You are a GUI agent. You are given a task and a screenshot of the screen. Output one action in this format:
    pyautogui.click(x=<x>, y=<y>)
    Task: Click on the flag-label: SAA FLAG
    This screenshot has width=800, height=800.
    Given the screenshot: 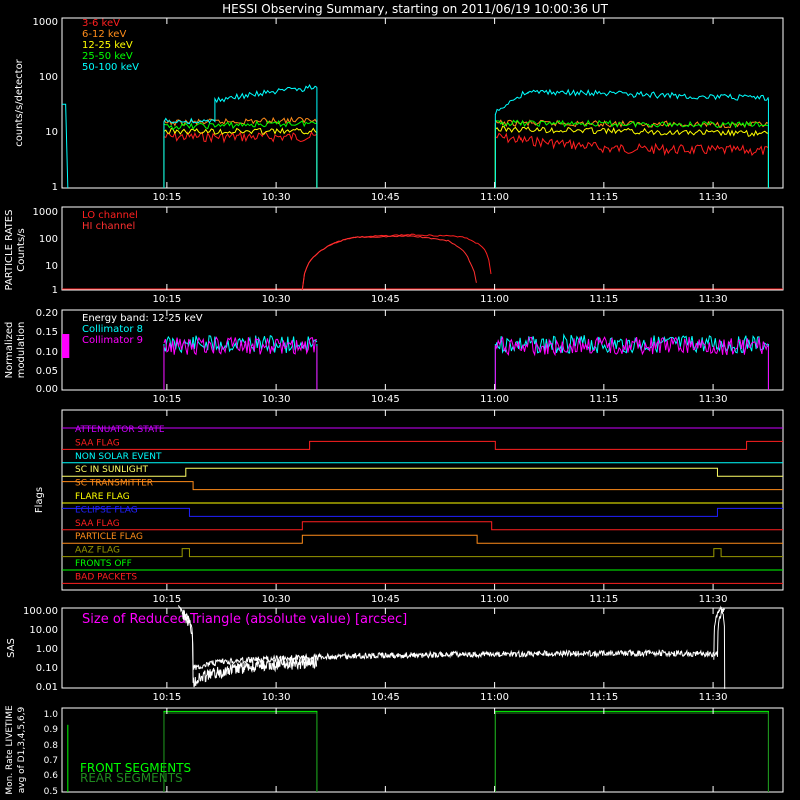 What is the action you would take?
    pyautogui.click(x=97, y=443)
    